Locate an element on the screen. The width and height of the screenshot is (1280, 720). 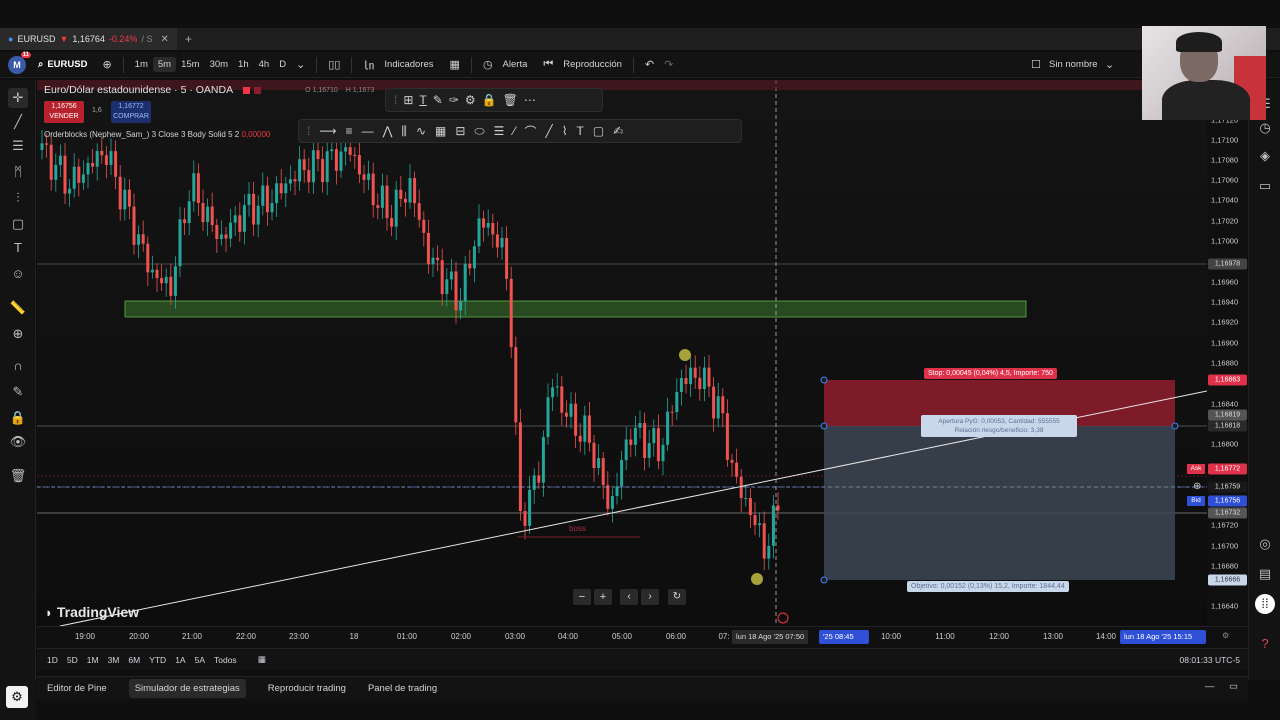
sell-button: 1,16756 VENDER is located at coordinates (64, 112).